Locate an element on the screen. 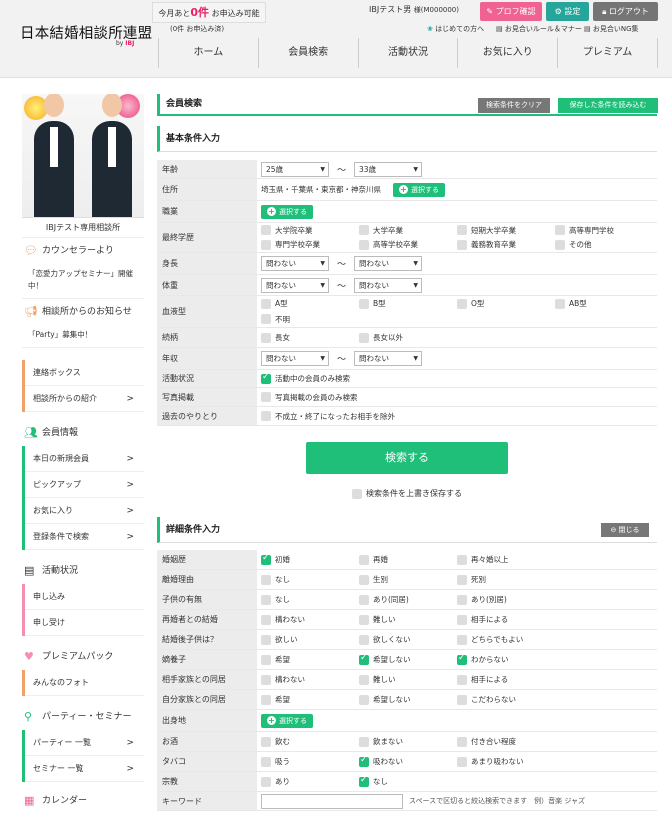 Image resolution: width=672 pixels, height=840 pixels. income-to-select: 問わない is located at coordinates (388, 358).